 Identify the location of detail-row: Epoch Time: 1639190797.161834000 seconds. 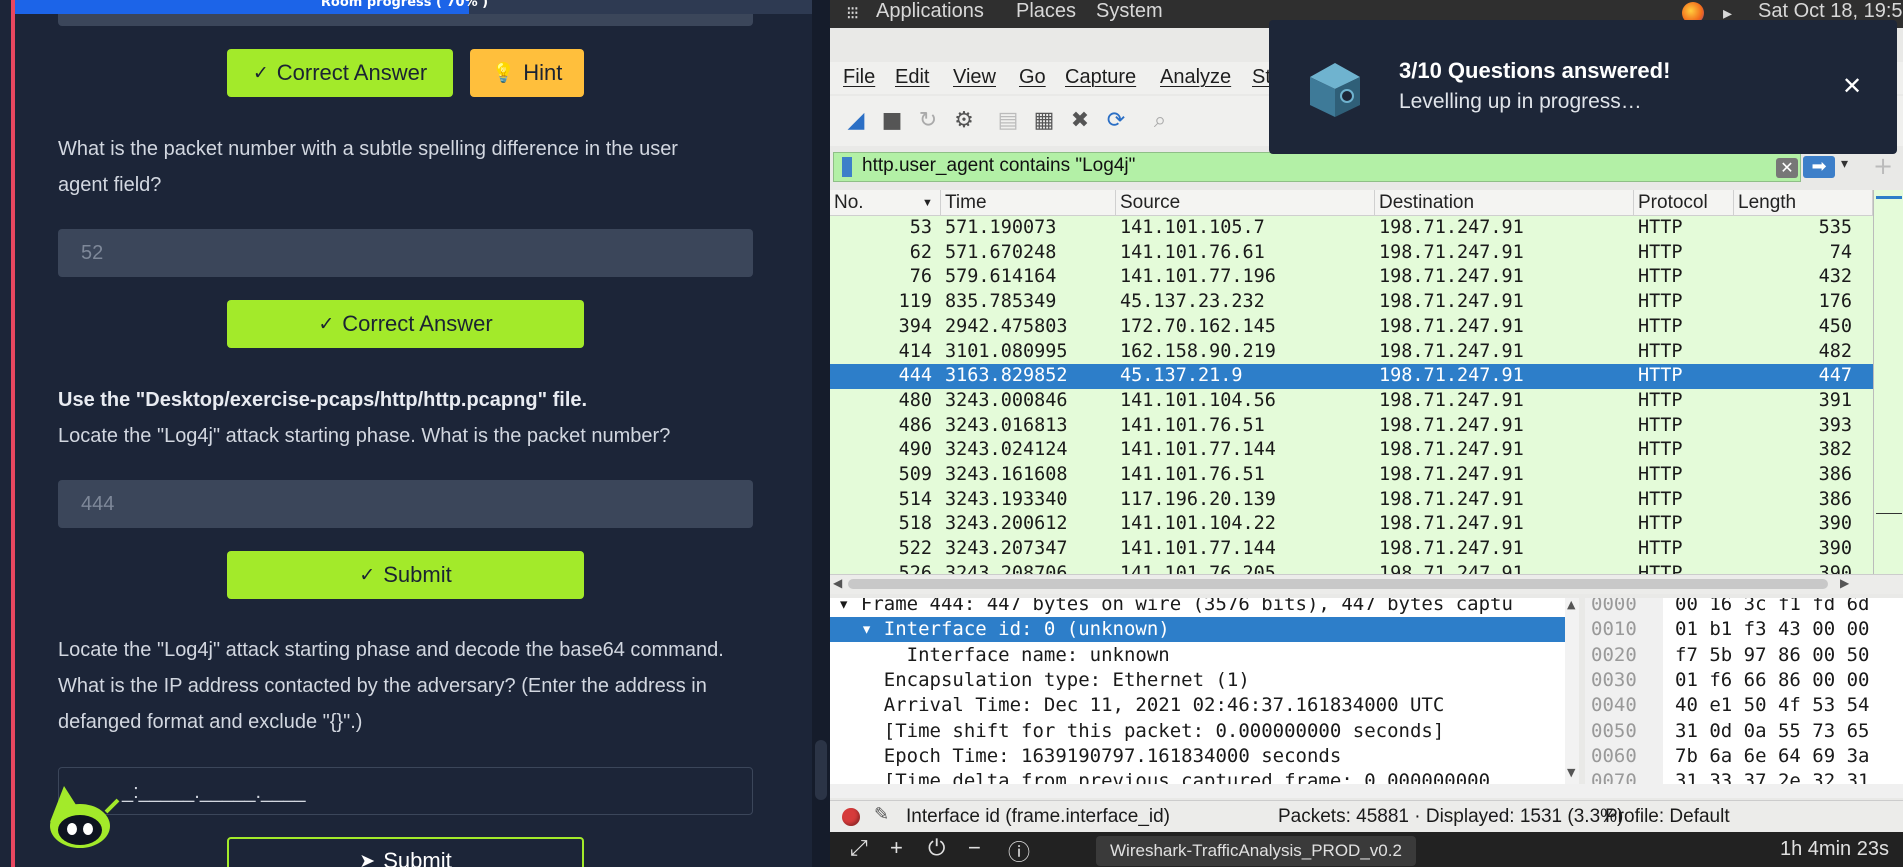
(1199, 756).